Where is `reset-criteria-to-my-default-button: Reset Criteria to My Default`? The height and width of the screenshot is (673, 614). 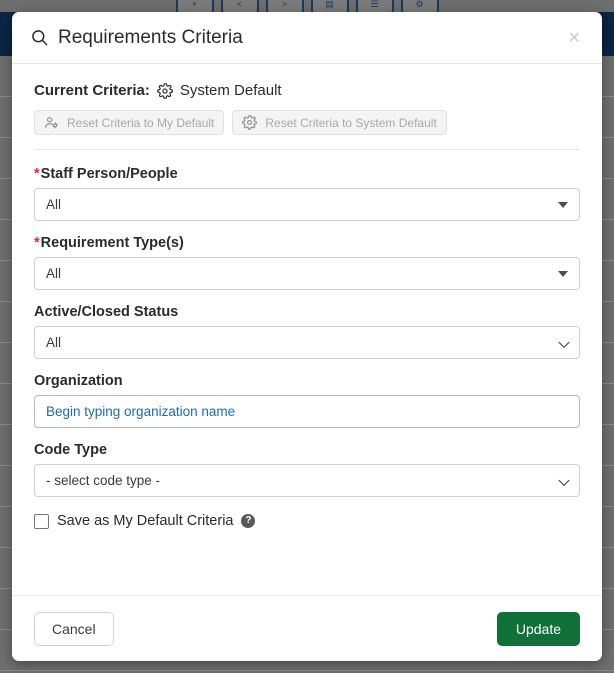 reset-criteria-to-my-default-button: Reset Criteria to My Default is located at coordinates (129, 122).